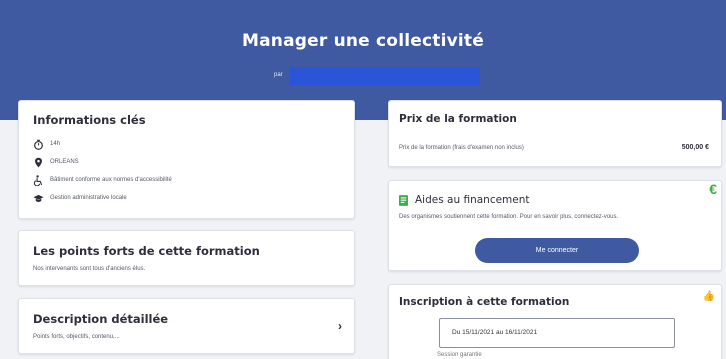 The width and height of the screenshot is (726, 359). I want to click on price-value: 500,00 €, so click(695, 147).